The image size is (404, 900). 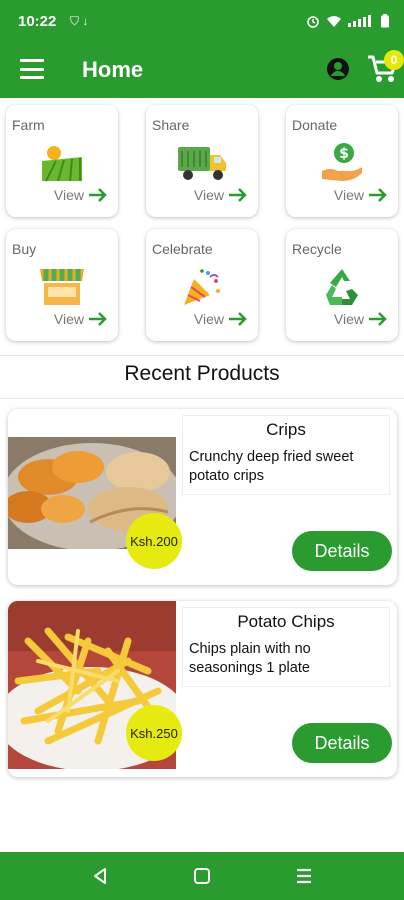 What do you see at coordinates (202, 373) in the screenshot?
I see `section-title: Recent Products` at bounding box center [202, 373].